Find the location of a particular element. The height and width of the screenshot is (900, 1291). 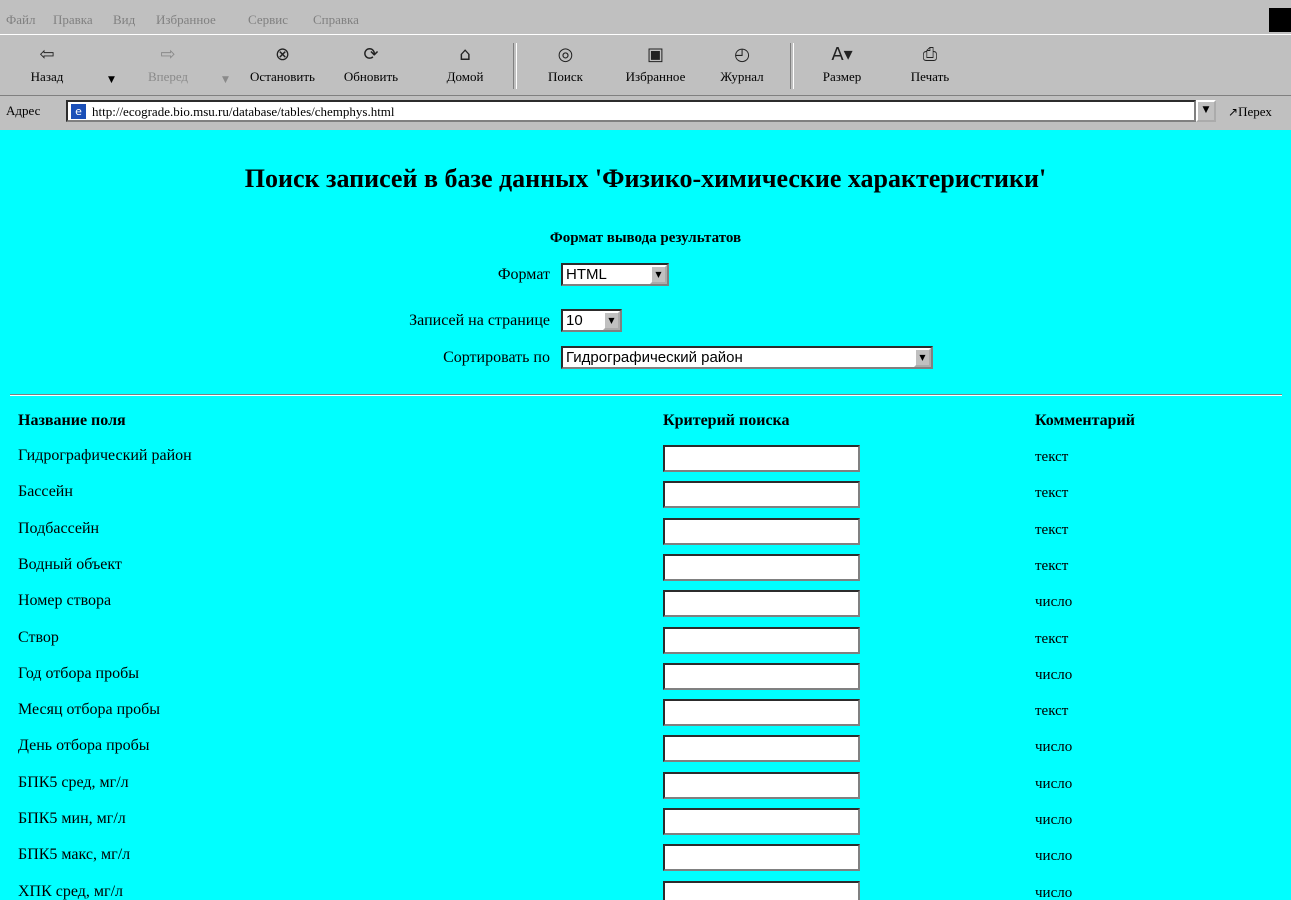

search-icon: ◎ is located at coordinates (565, 54).